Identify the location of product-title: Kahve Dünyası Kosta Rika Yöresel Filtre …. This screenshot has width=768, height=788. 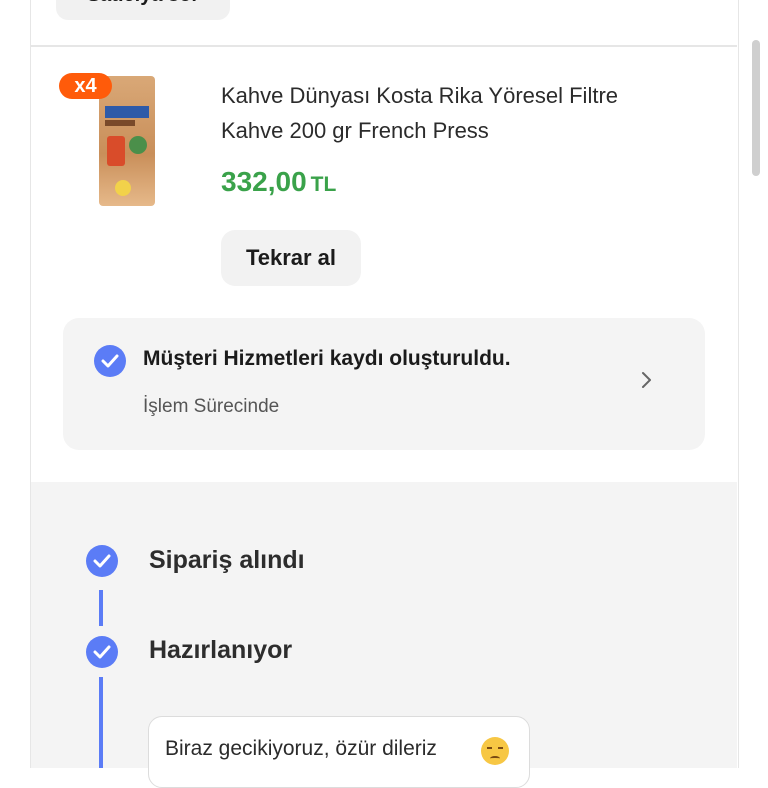
(451, 113).